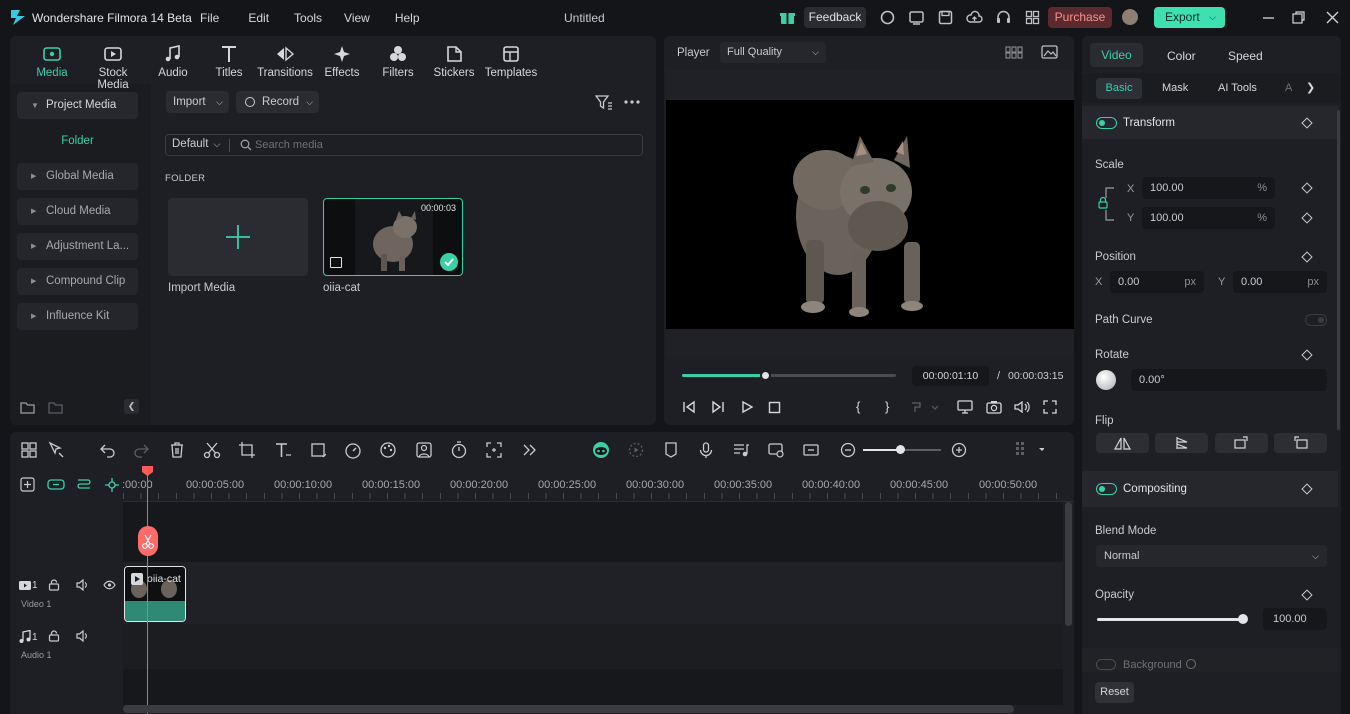 The width and height of the screenshot is (1350, 714). Describe the element at coordinates (1106, 664) in the screenshot. I see `background-toggle` at that location.